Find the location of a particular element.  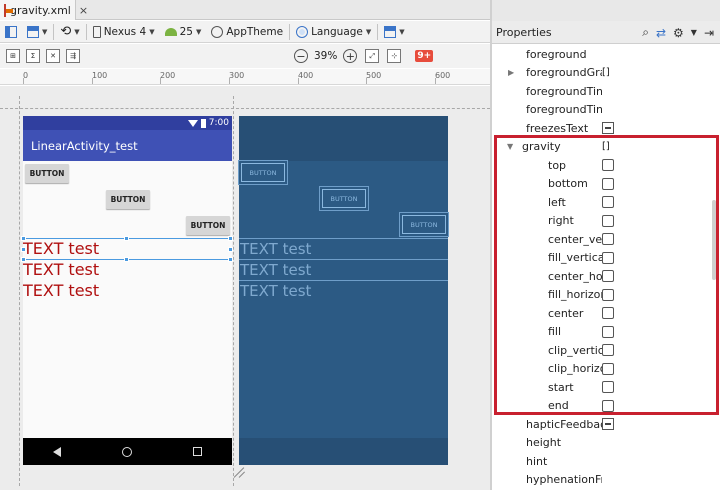

property-row: ▶ foregroundGravi[] is located at coordinates (602, 73).